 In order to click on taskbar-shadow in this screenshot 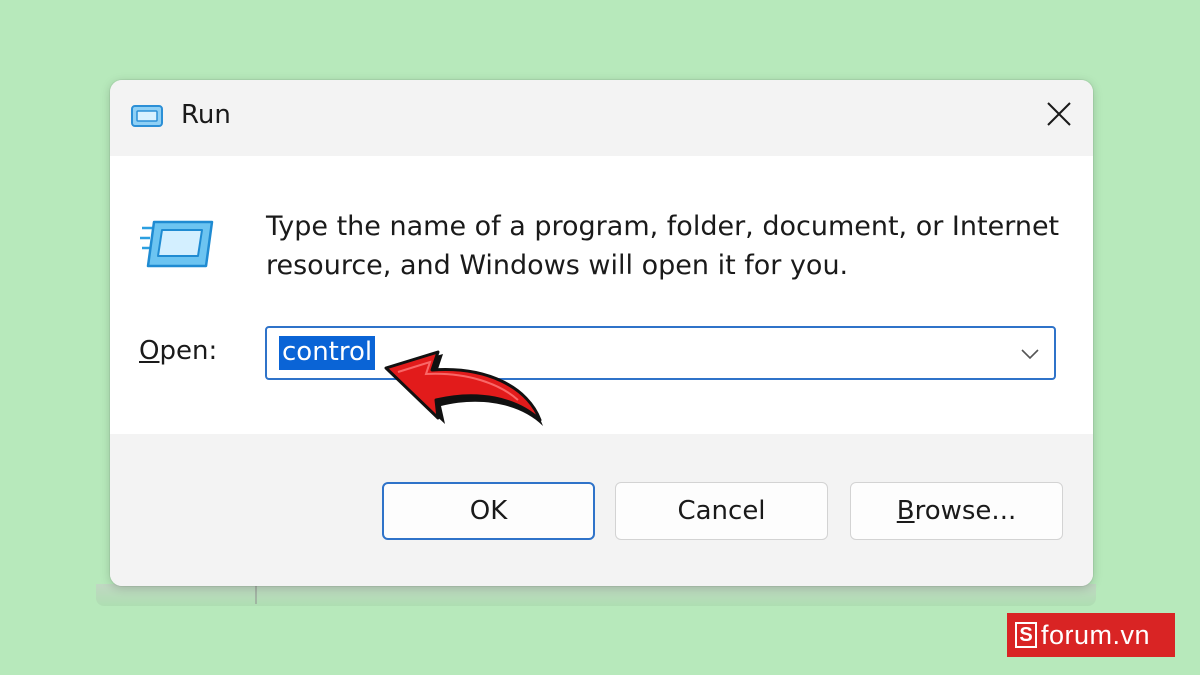, I will do `click(596, 595)`.